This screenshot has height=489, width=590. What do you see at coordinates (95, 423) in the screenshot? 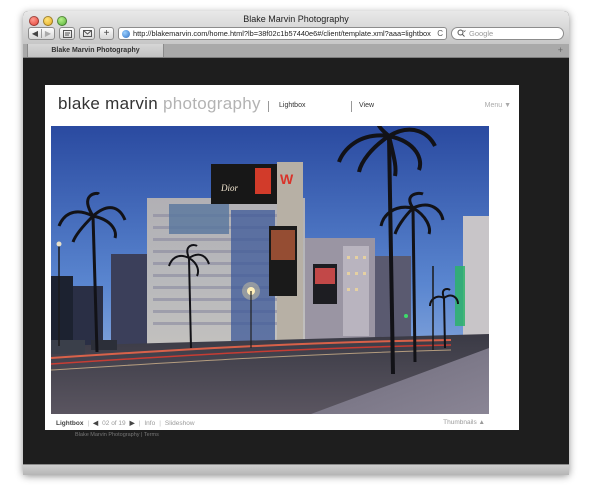
I see `previous-image-icon: ◀` at bounding box center [95, 423].